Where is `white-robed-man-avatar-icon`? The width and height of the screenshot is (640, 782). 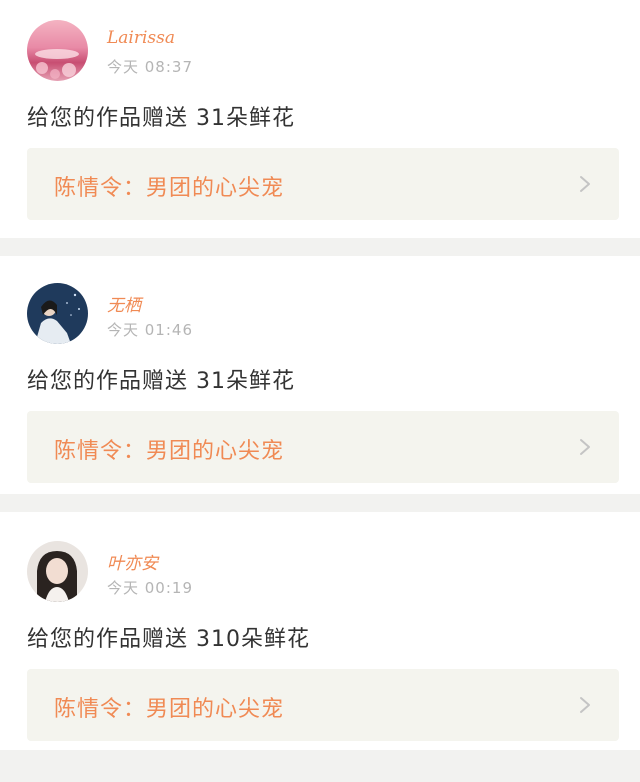 white-robed-man-avatar-icon is located at coordinates (57, 313).